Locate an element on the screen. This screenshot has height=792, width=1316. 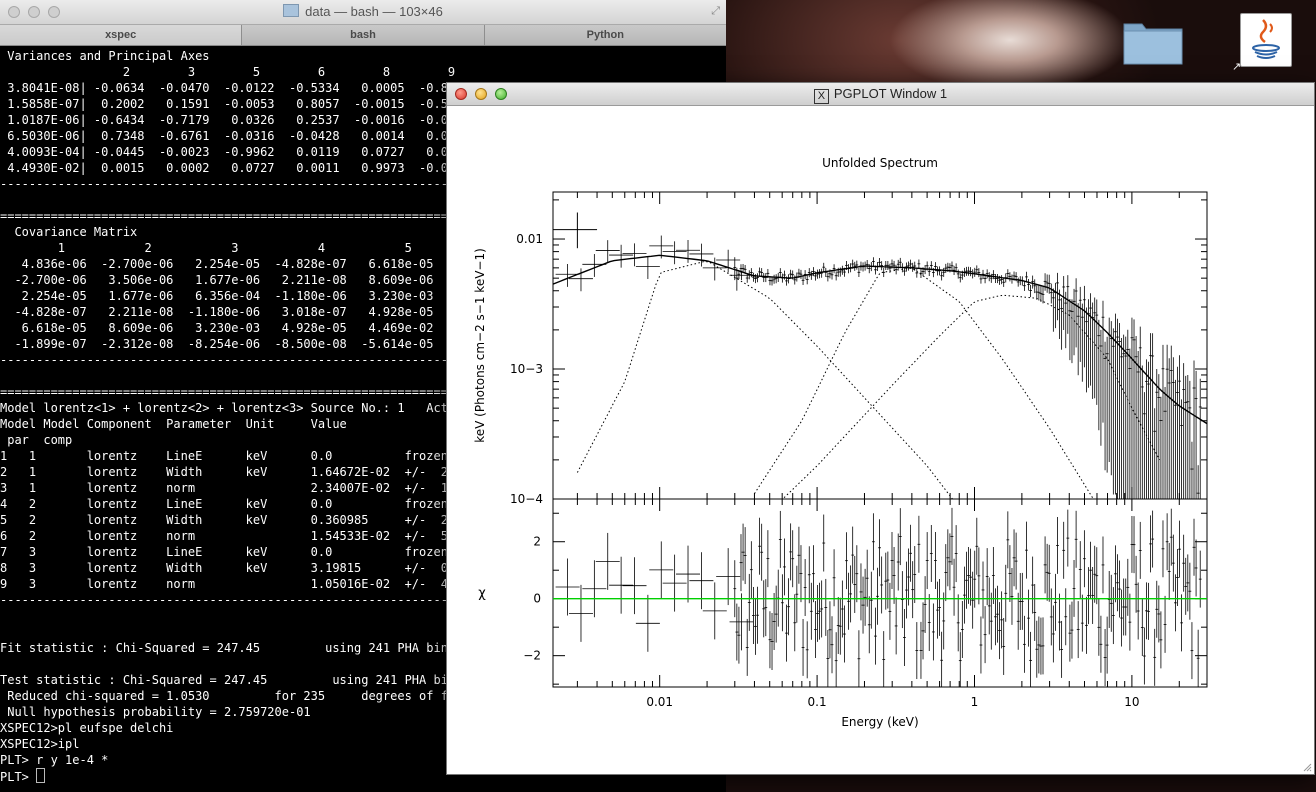
tab-bash: bash is located at coordinates (363, 35).